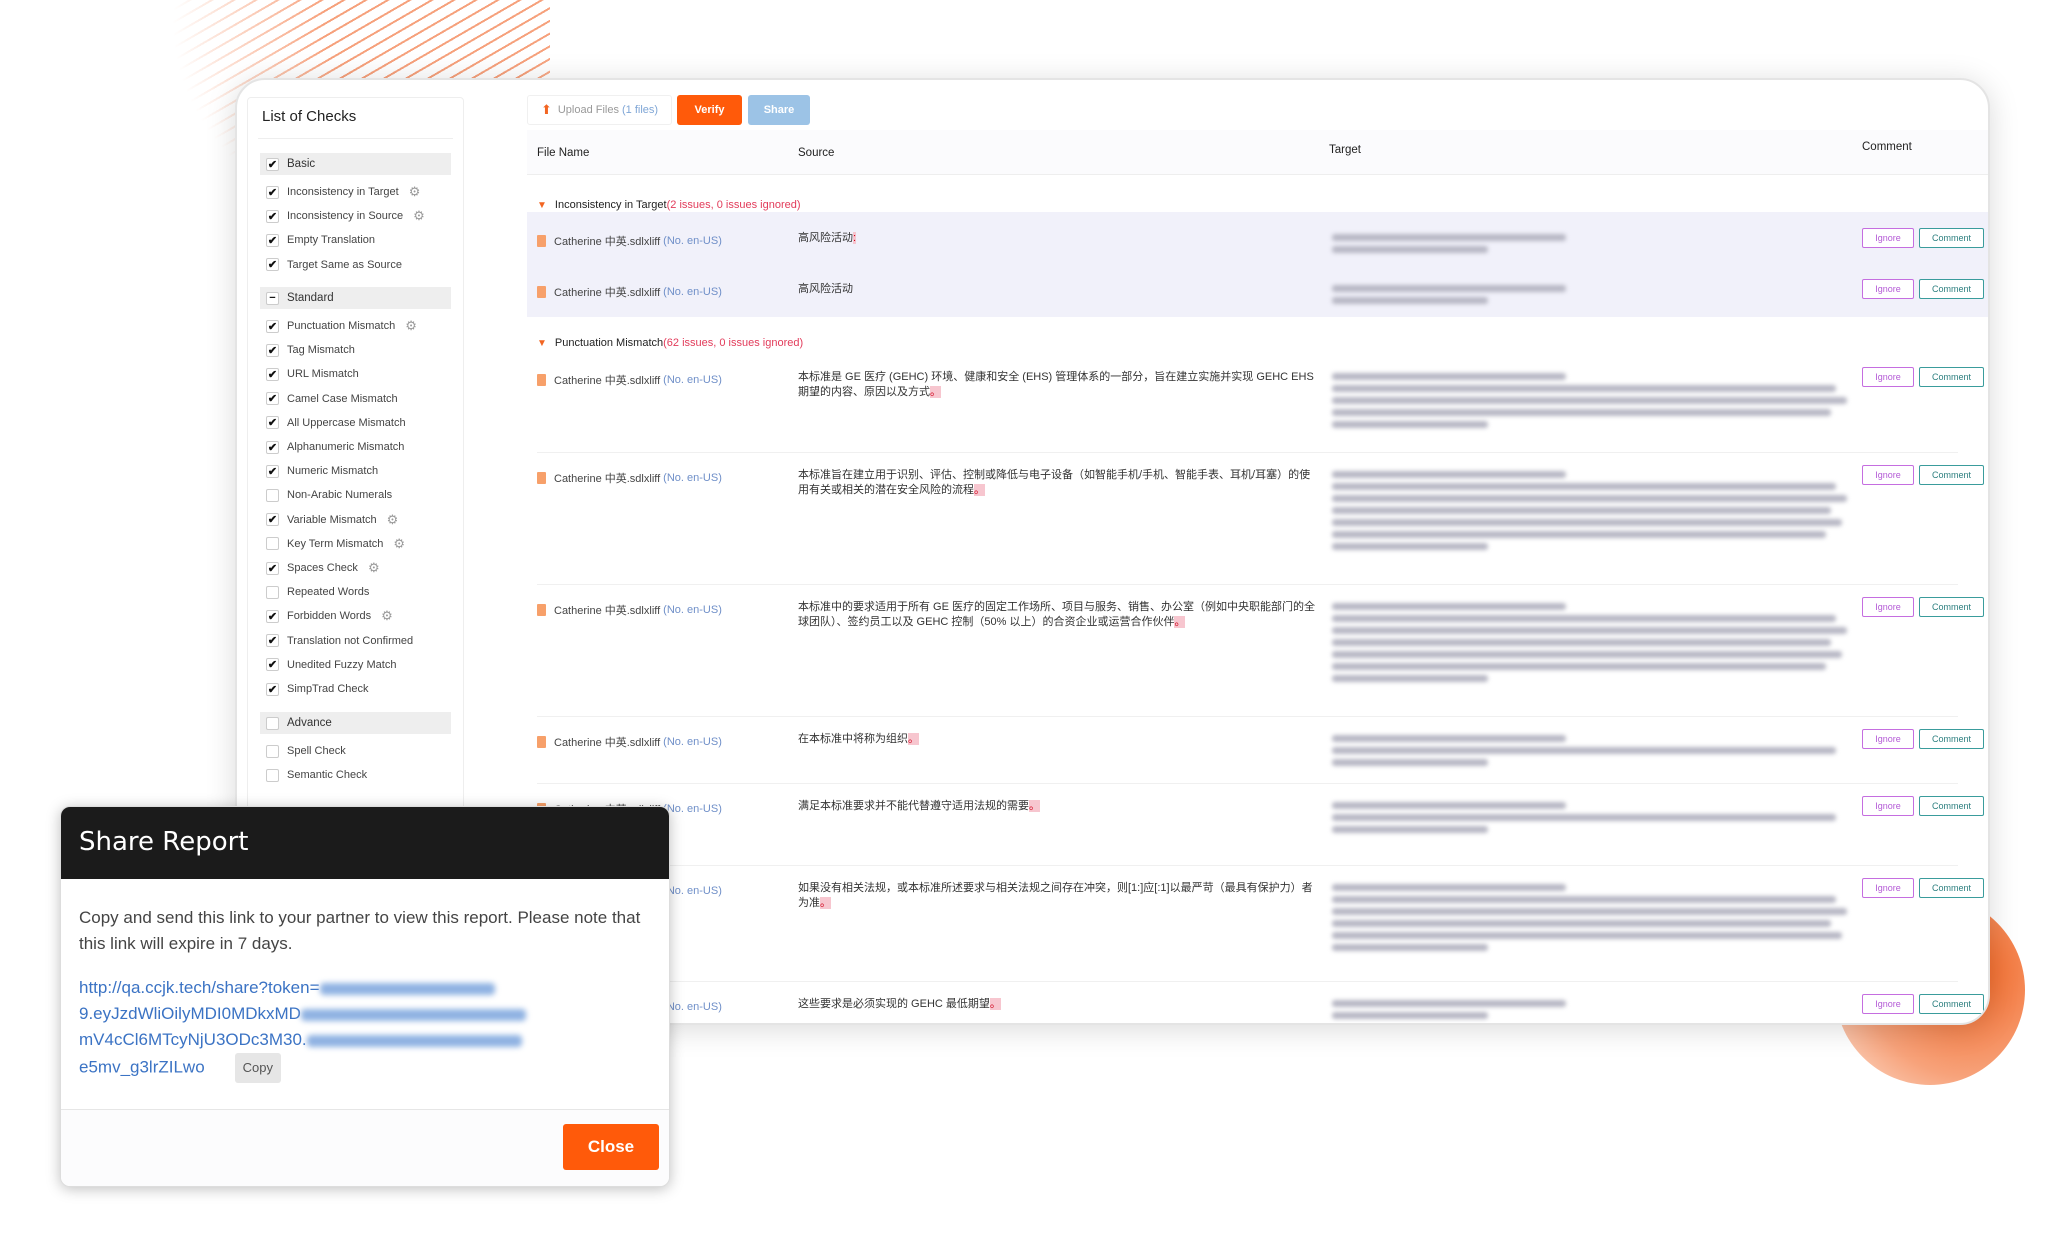 This screenshot has height=1246, width=2050. I want to click on sidebar-check-item: ✔ Unedited Fuzzy Match, so click(355, 665).